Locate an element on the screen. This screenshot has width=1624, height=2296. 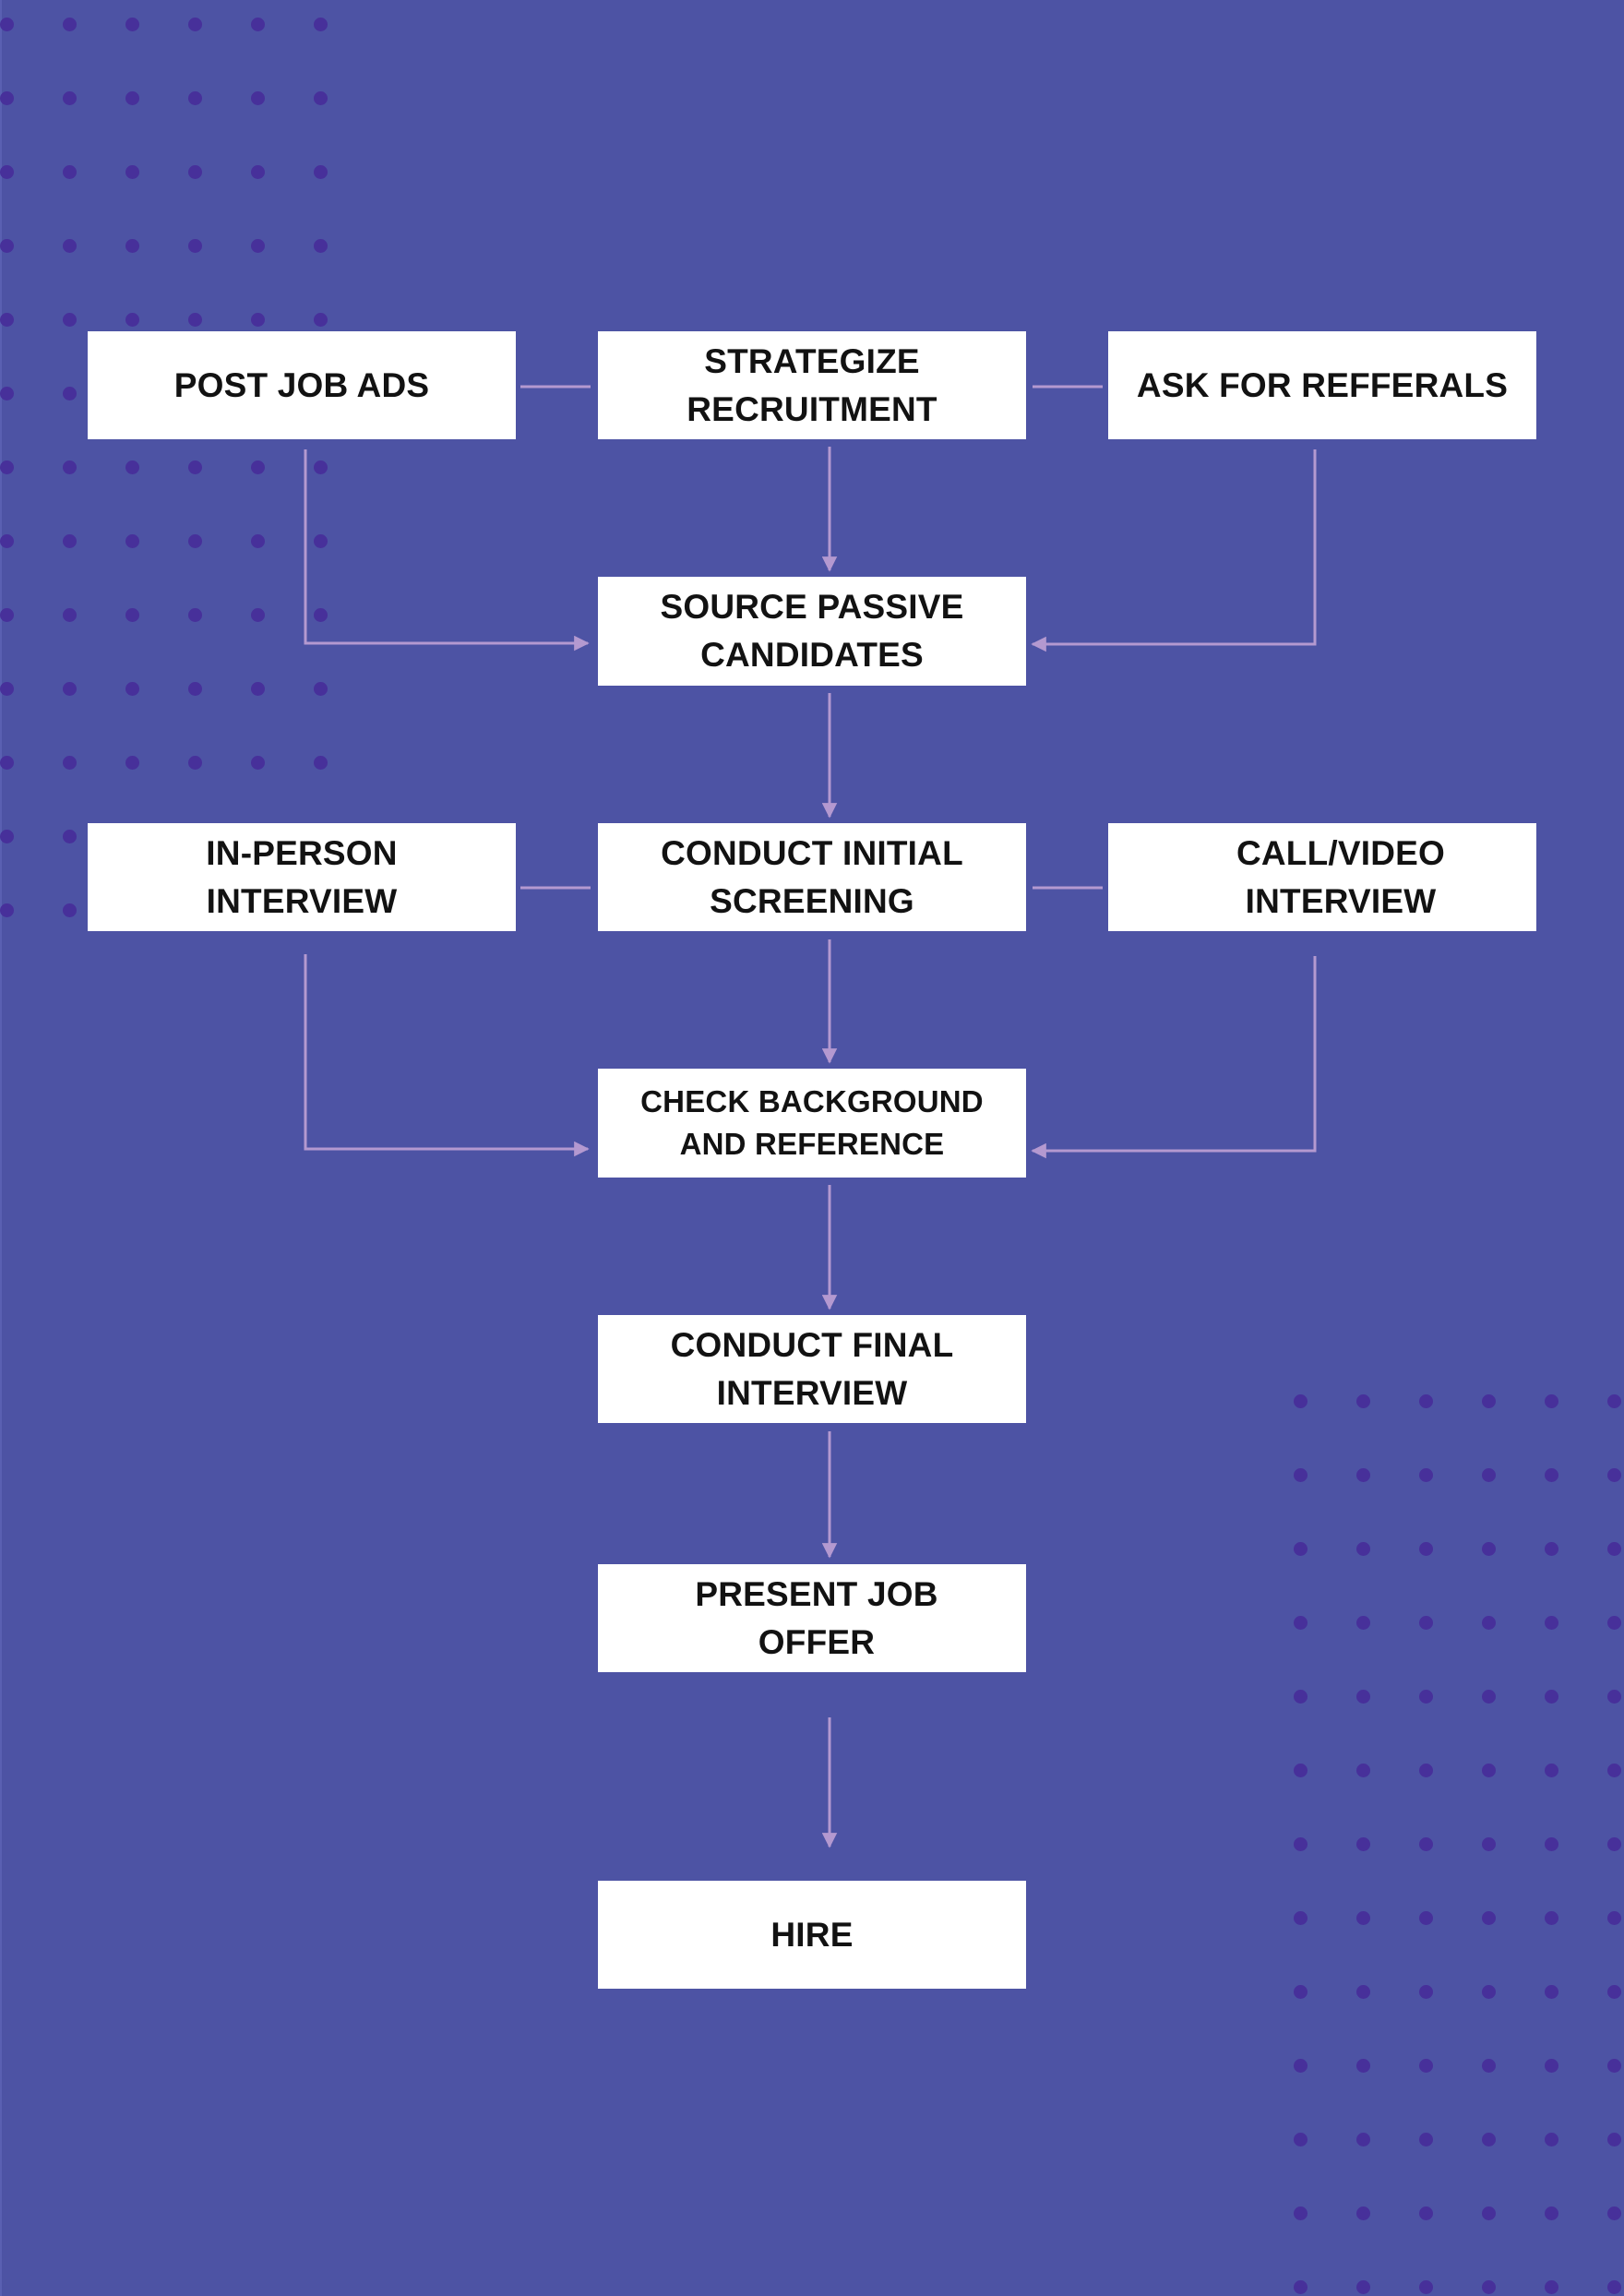
node-call-video-interview: CALL/VIDEO INTERVIEW is located at coordinates (1322, 877).